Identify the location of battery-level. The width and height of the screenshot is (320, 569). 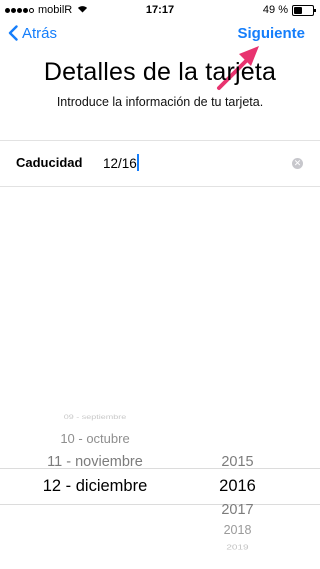
(298, 10).